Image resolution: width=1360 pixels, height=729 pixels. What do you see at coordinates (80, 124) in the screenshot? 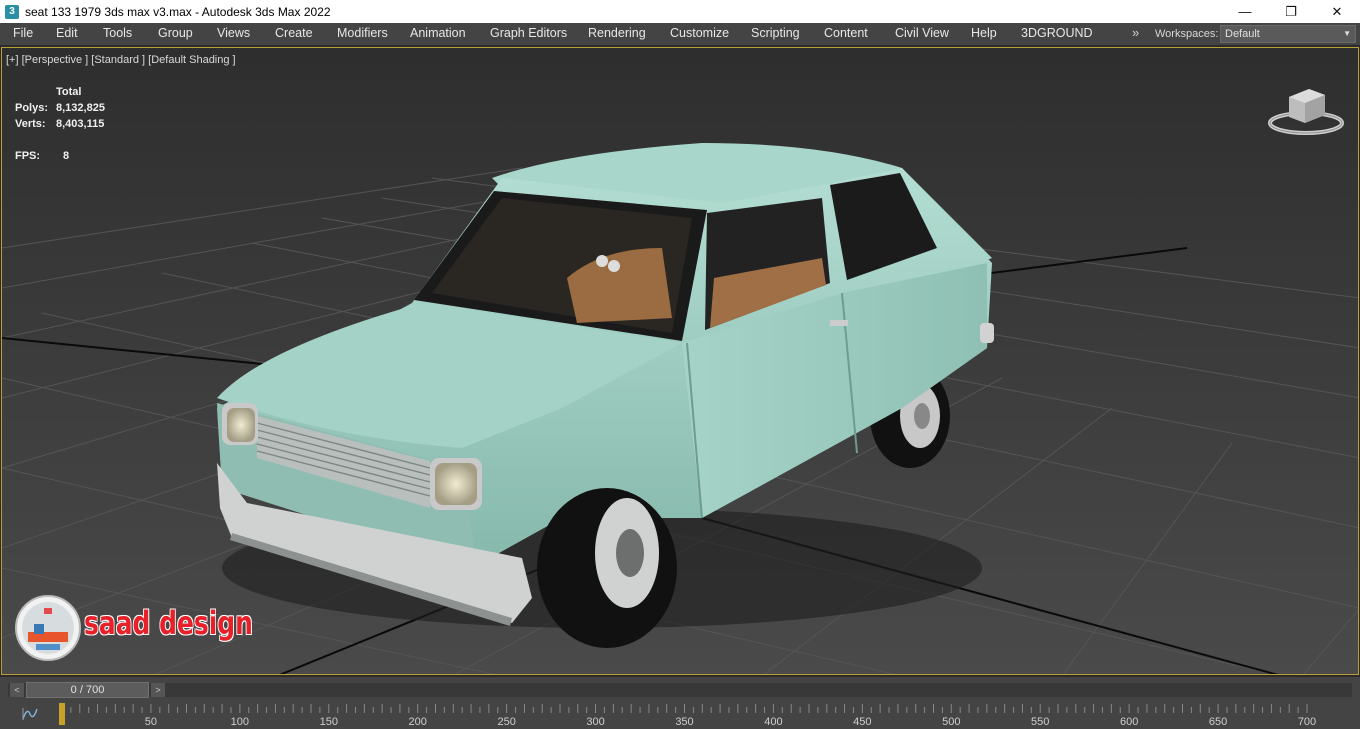
I see `verts-value: 8,403,115` at bounding box center [80, 124].